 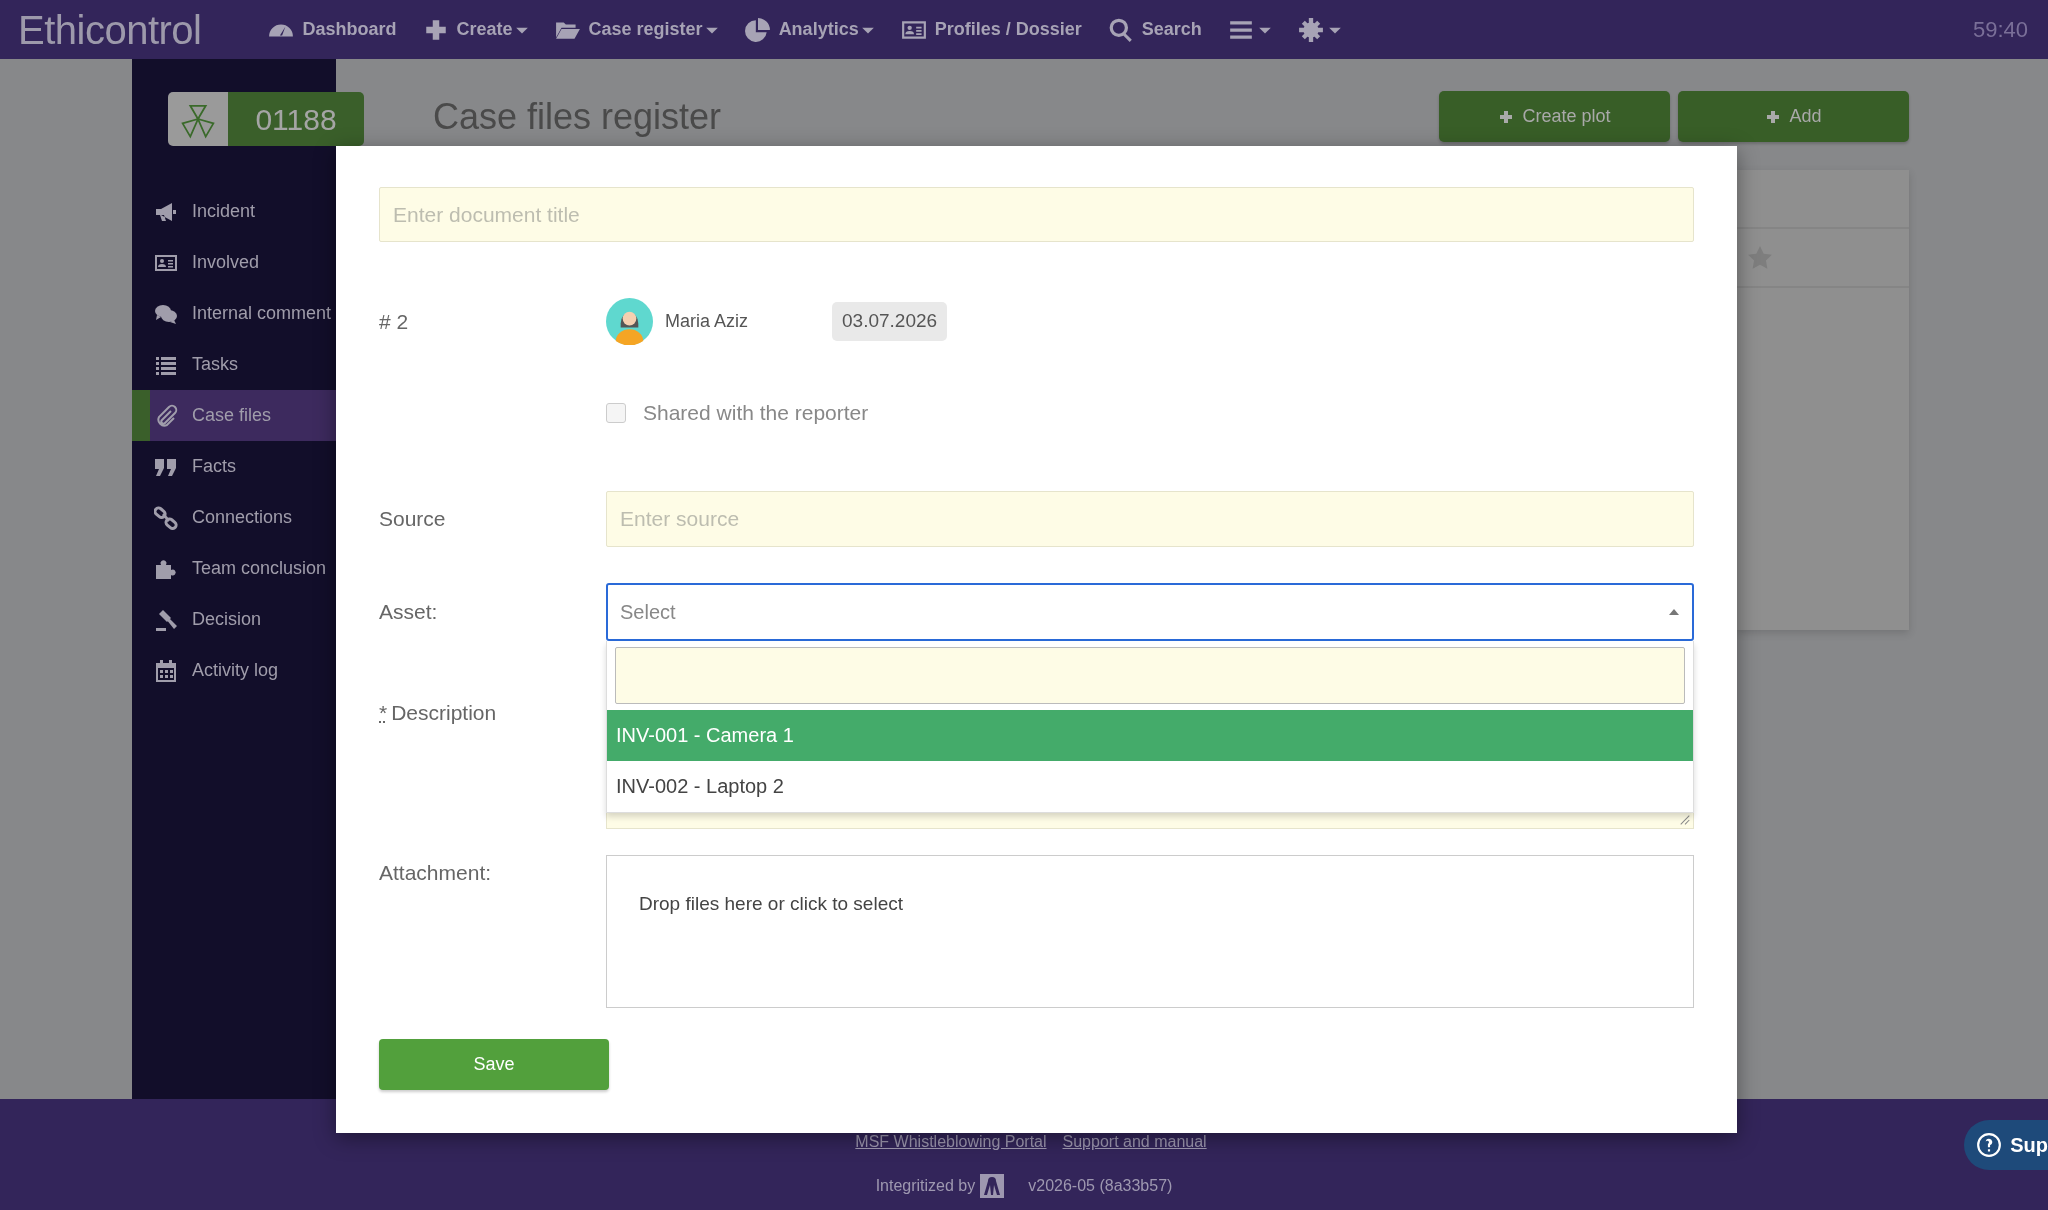 I want to click on source-field: Enter source, so click(x=1150, y=518).